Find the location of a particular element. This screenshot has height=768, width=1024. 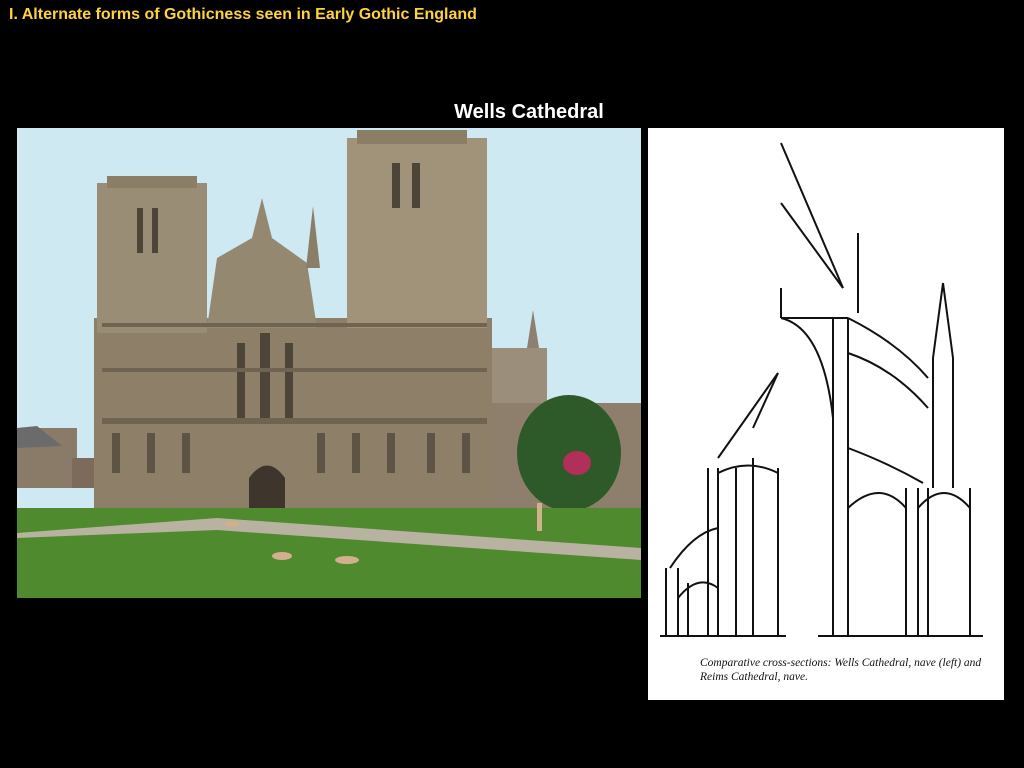

slide-subtitle: Wells Cathedral is located at coordinates (529, 112).